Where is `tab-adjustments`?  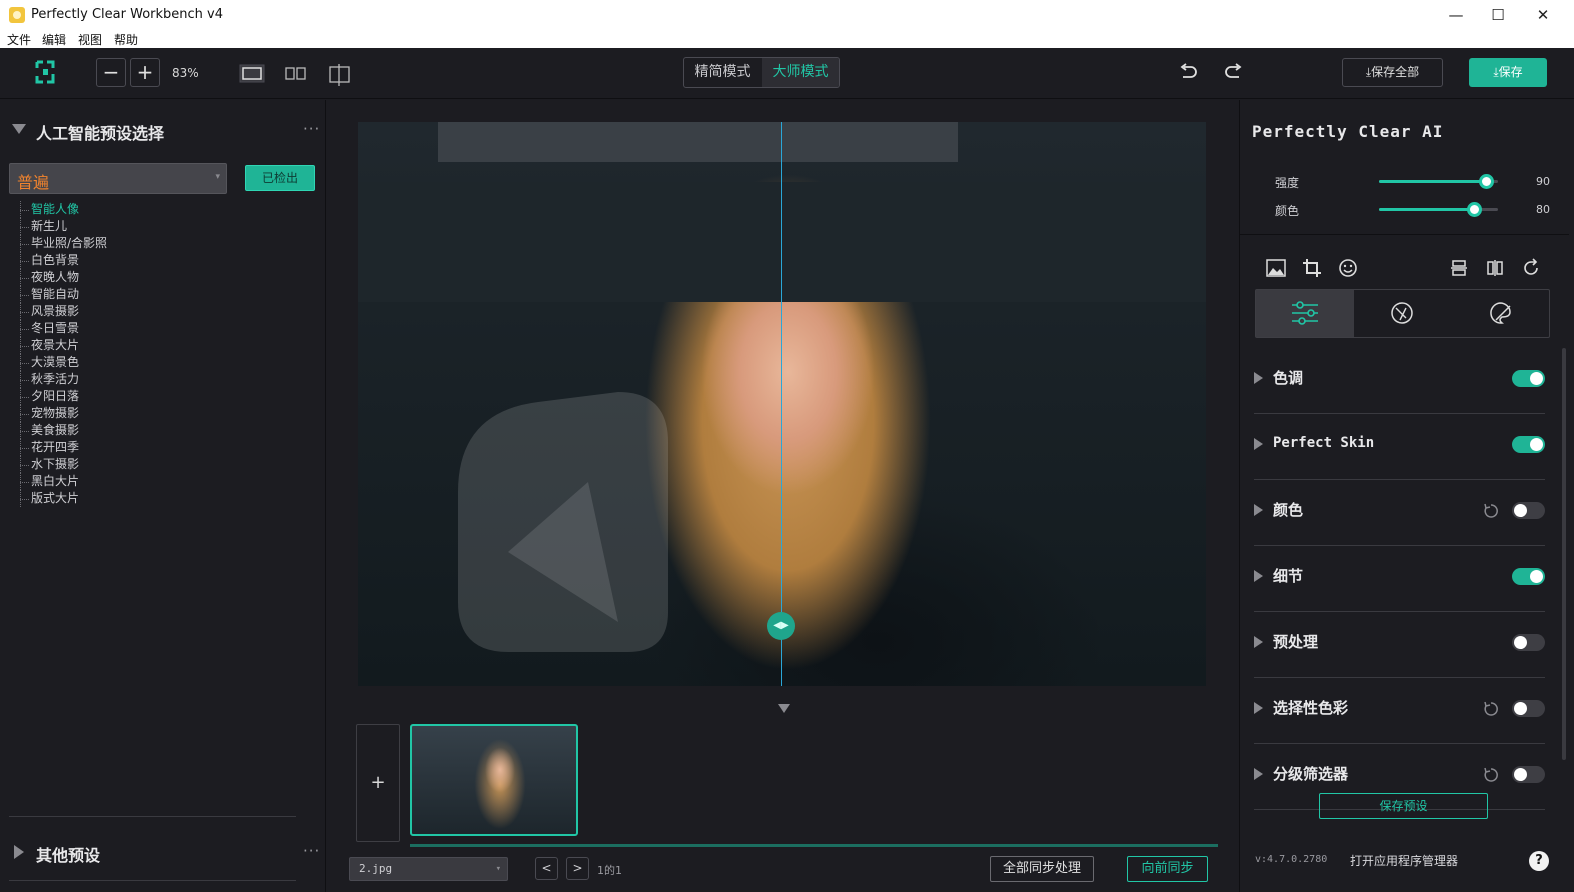 tab-adjustments is located at coordinates (1305, 313).